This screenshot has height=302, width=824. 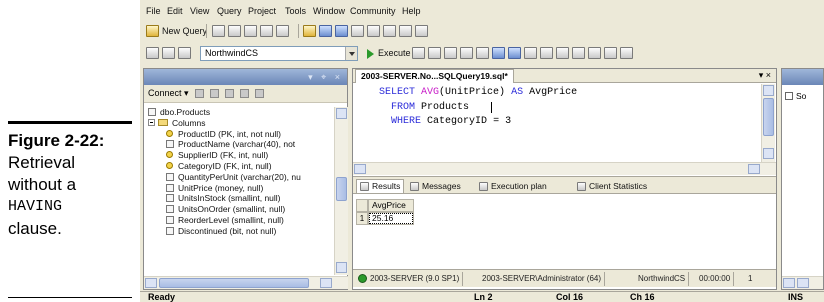 What do you see at coordinates (513, 186) in the screenshot?
I see `tab-execution-plan: Execution plan` at bounding box center [513, 186].